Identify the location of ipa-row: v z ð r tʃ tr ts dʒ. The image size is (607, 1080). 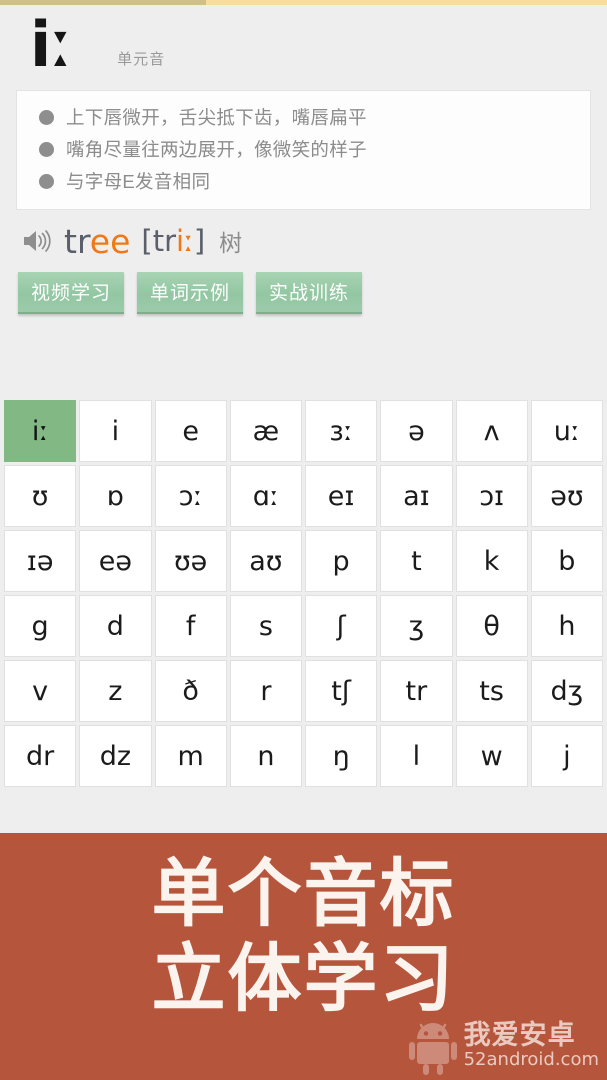
(303, 691).